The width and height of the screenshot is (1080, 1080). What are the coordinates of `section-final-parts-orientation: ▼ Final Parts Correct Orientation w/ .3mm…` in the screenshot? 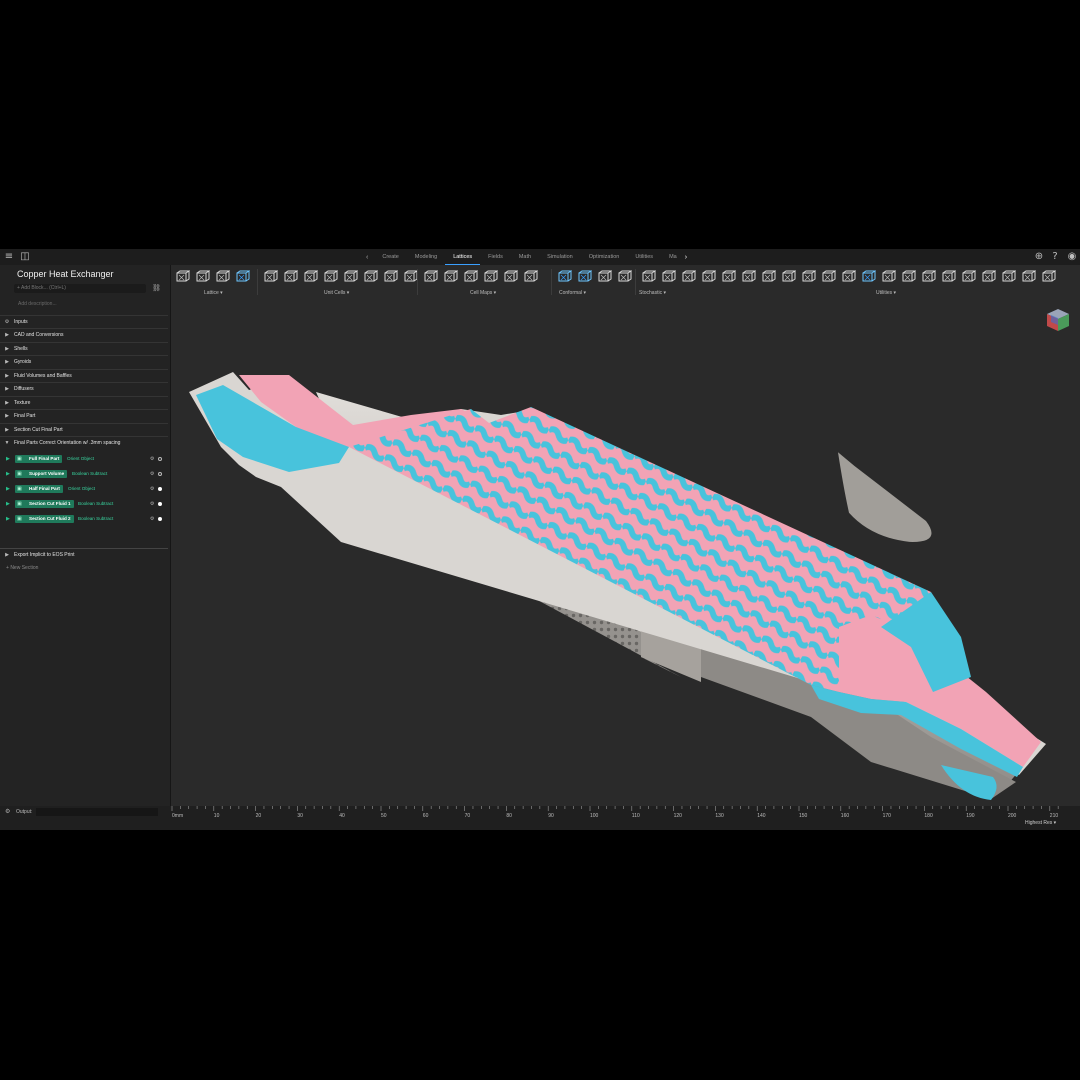 It's located at (84, 442).